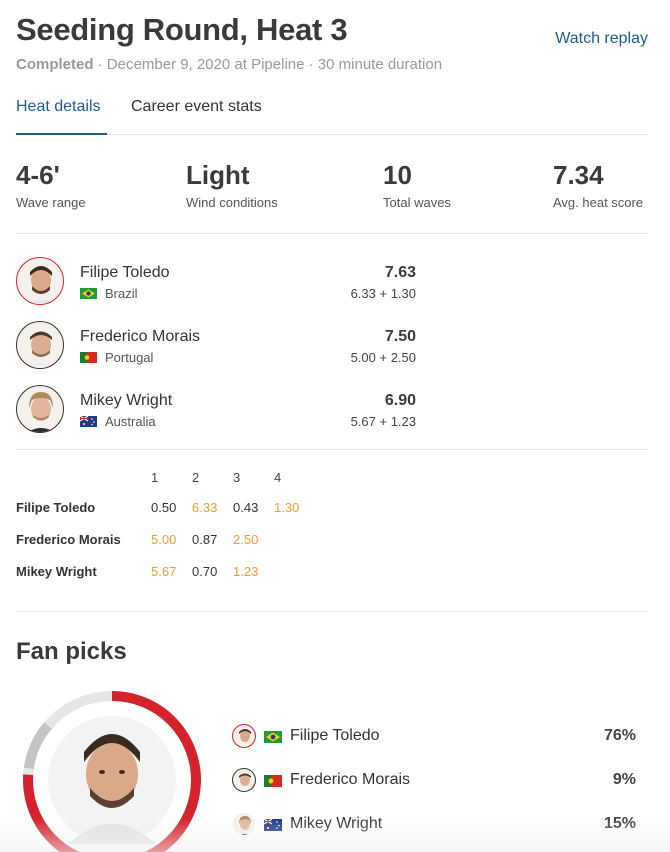 The width and height of the screenshot is (670, 852). Describe the element at coordinates (332, 116) in the screenshot. I see `tab-bar: Heat details Career event stats` at that location.